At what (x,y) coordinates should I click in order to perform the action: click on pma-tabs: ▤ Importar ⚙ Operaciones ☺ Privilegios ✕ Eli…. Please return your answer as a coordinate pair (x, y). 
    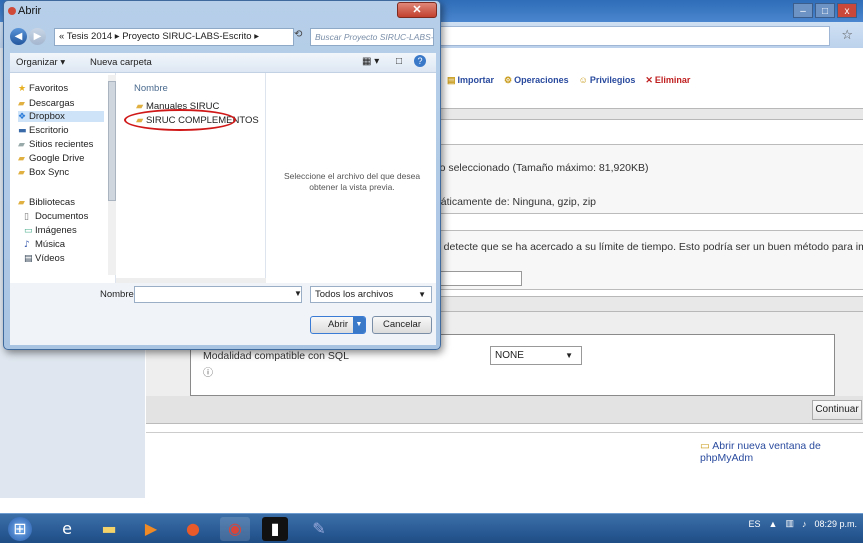
    Looking at the image, I should click on (568, 80).